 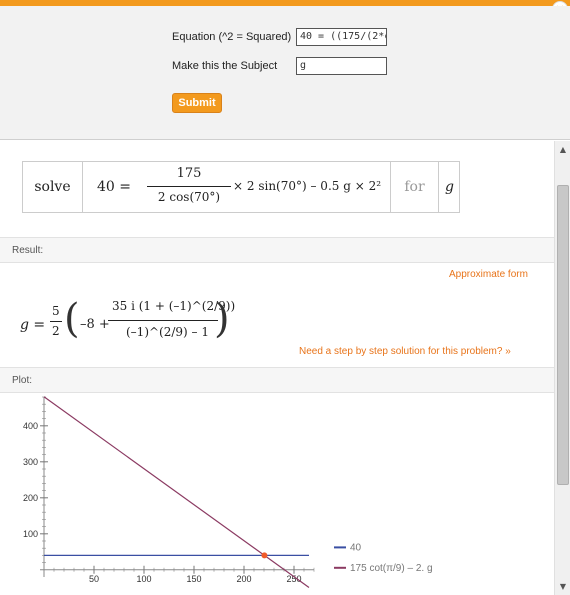 I want to click on x-tick-label: 200, so click(x=243, y=579).